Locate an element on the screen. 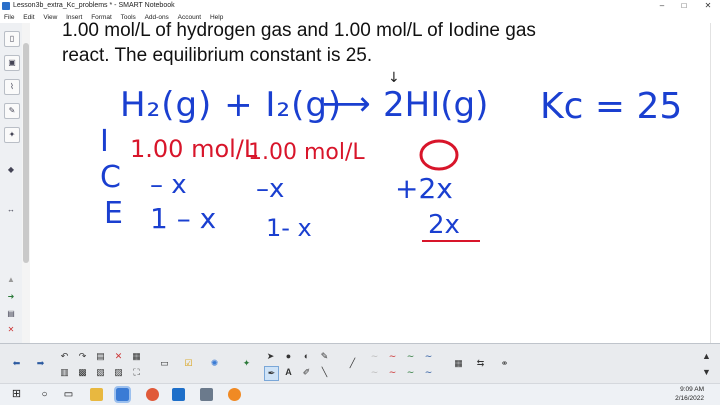 The width and height of the screenshot is (720, 405). redo-icon: ↷ is located at coordinates (82, 356).